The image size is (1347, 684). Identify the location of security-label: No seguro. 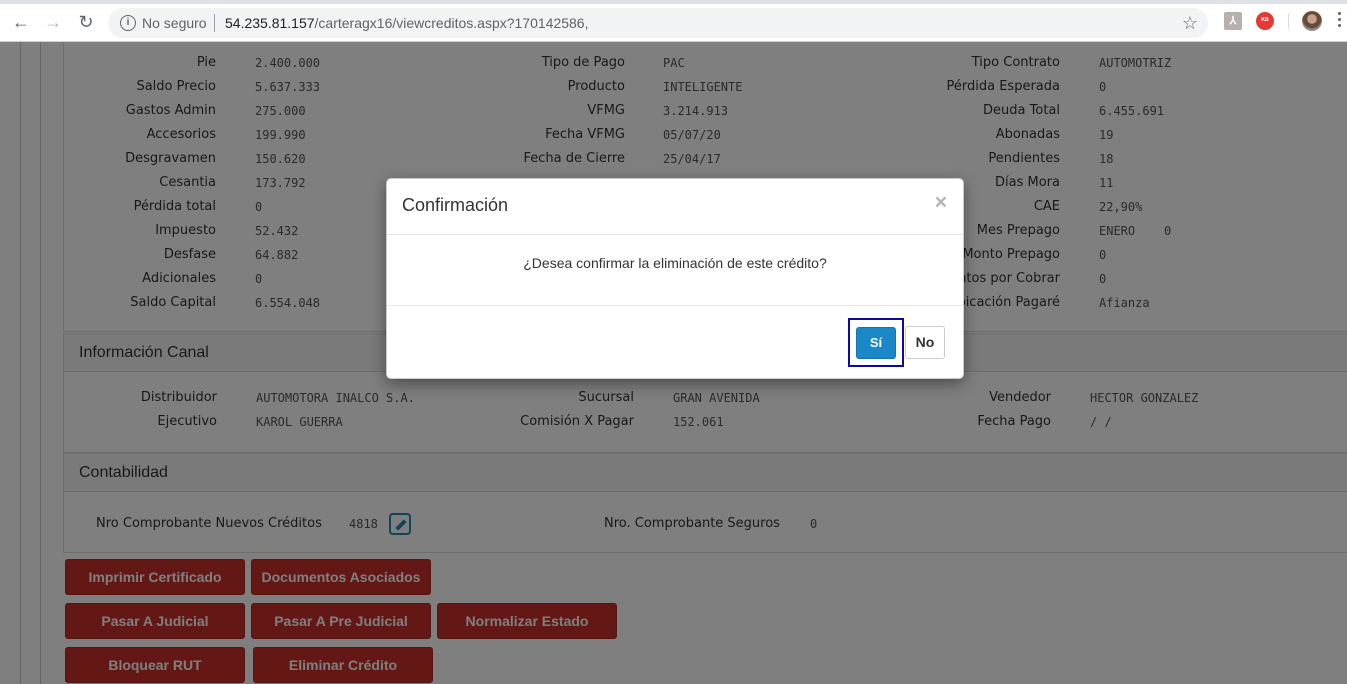
(174, 23).